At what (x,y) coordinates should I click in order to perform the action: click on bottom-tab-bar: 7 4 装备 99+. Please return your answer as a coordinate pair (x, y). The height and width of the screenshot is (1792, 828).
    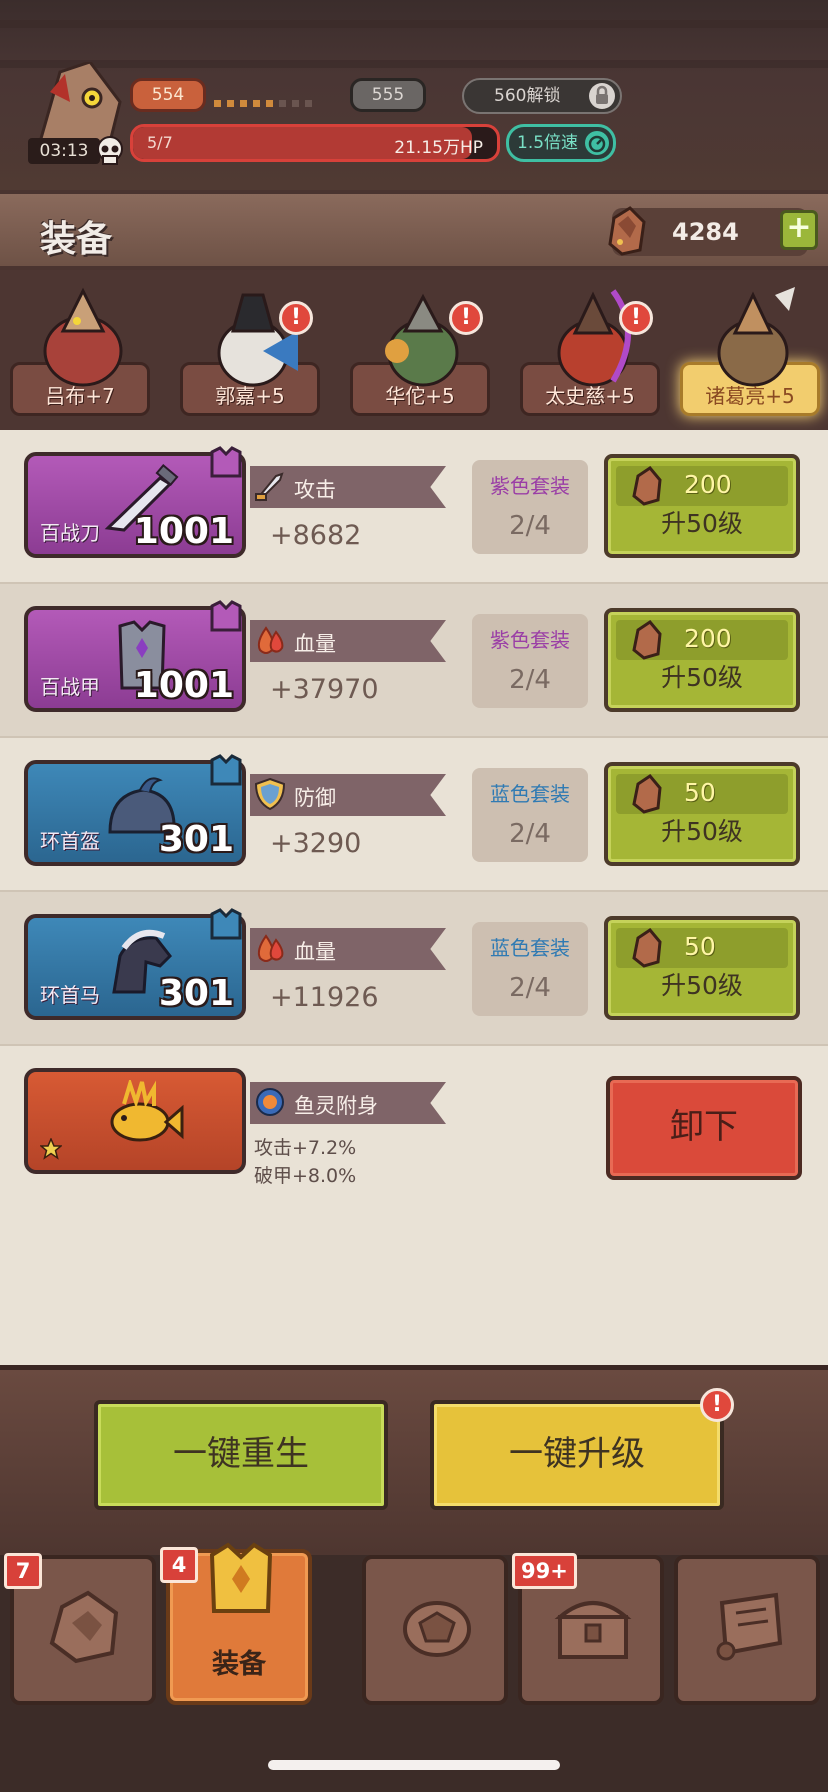
    Looking at the image, I should click on (414, 1667).